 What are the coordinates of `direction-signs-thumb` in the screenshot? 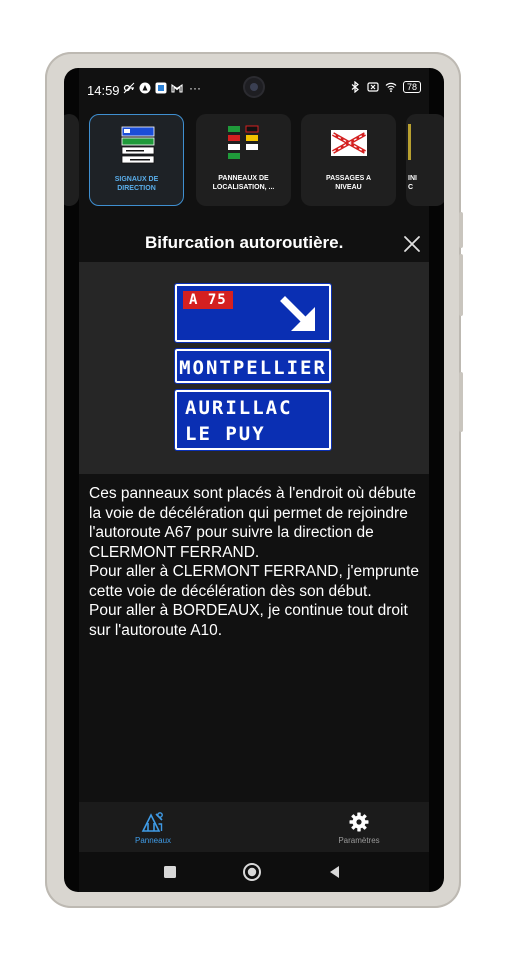 It's located at (138, 145).